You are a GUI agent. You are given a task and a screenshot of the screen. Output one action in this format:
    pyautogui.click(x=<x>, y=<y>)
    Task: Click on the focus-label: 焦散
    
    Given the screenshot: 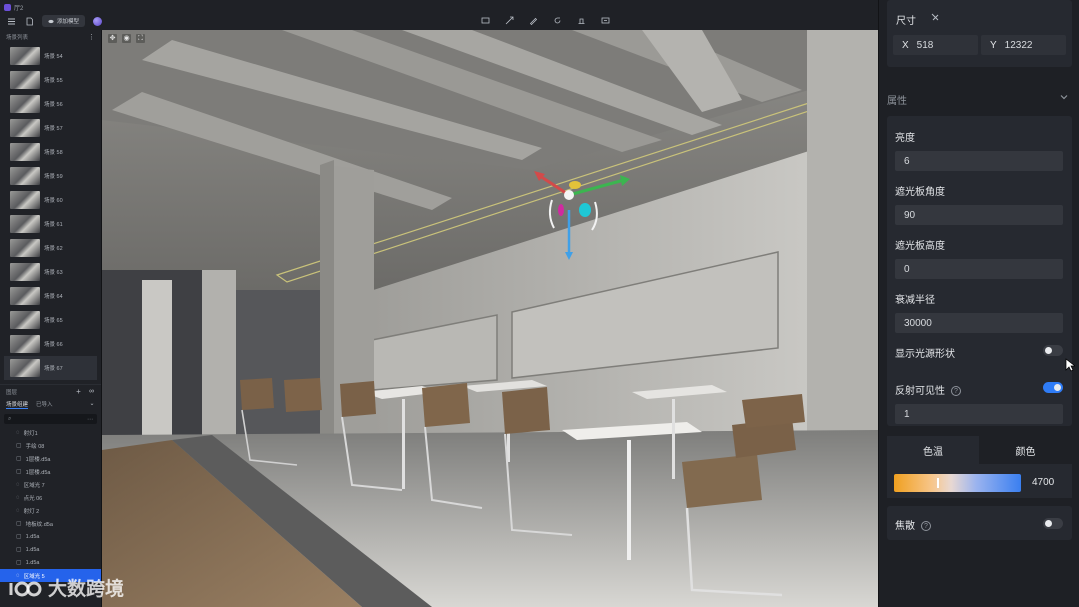 What is the action you would take?
    pyautogui.click(x=905, y=526)
    